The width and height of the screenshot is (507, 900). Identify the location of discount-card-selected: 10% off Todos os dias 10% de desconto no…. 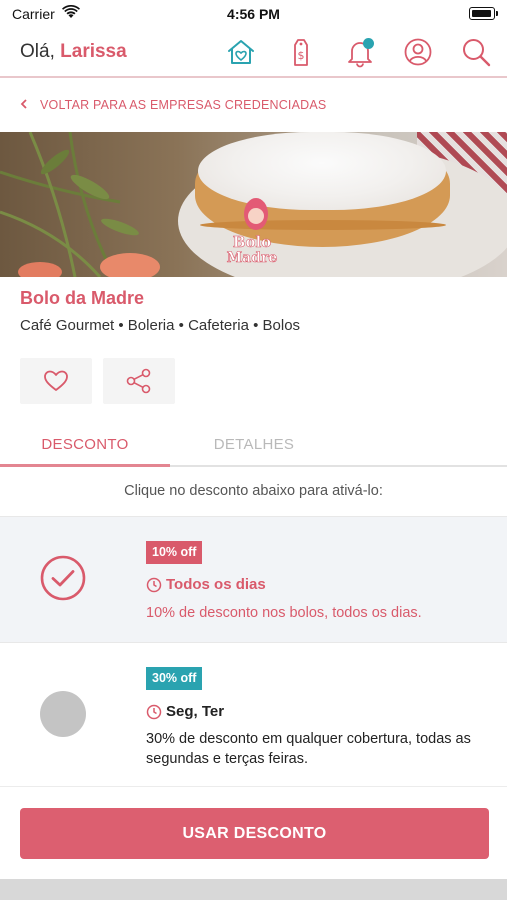
(253, 579).